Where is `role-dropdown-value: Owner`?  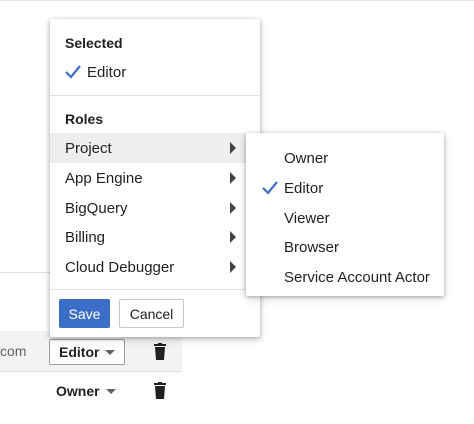 role-dropdown-value: Owner is located at coordinates (78, 391).